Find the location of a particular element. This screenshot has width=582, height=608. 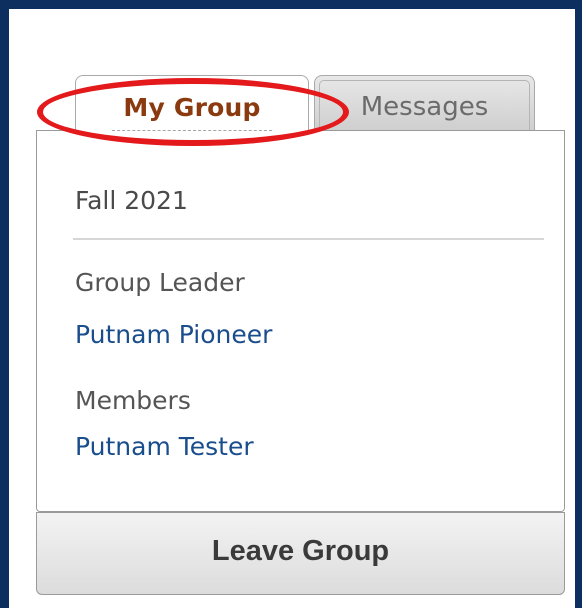

tab-active-underline is located at coordinates (192, 130).